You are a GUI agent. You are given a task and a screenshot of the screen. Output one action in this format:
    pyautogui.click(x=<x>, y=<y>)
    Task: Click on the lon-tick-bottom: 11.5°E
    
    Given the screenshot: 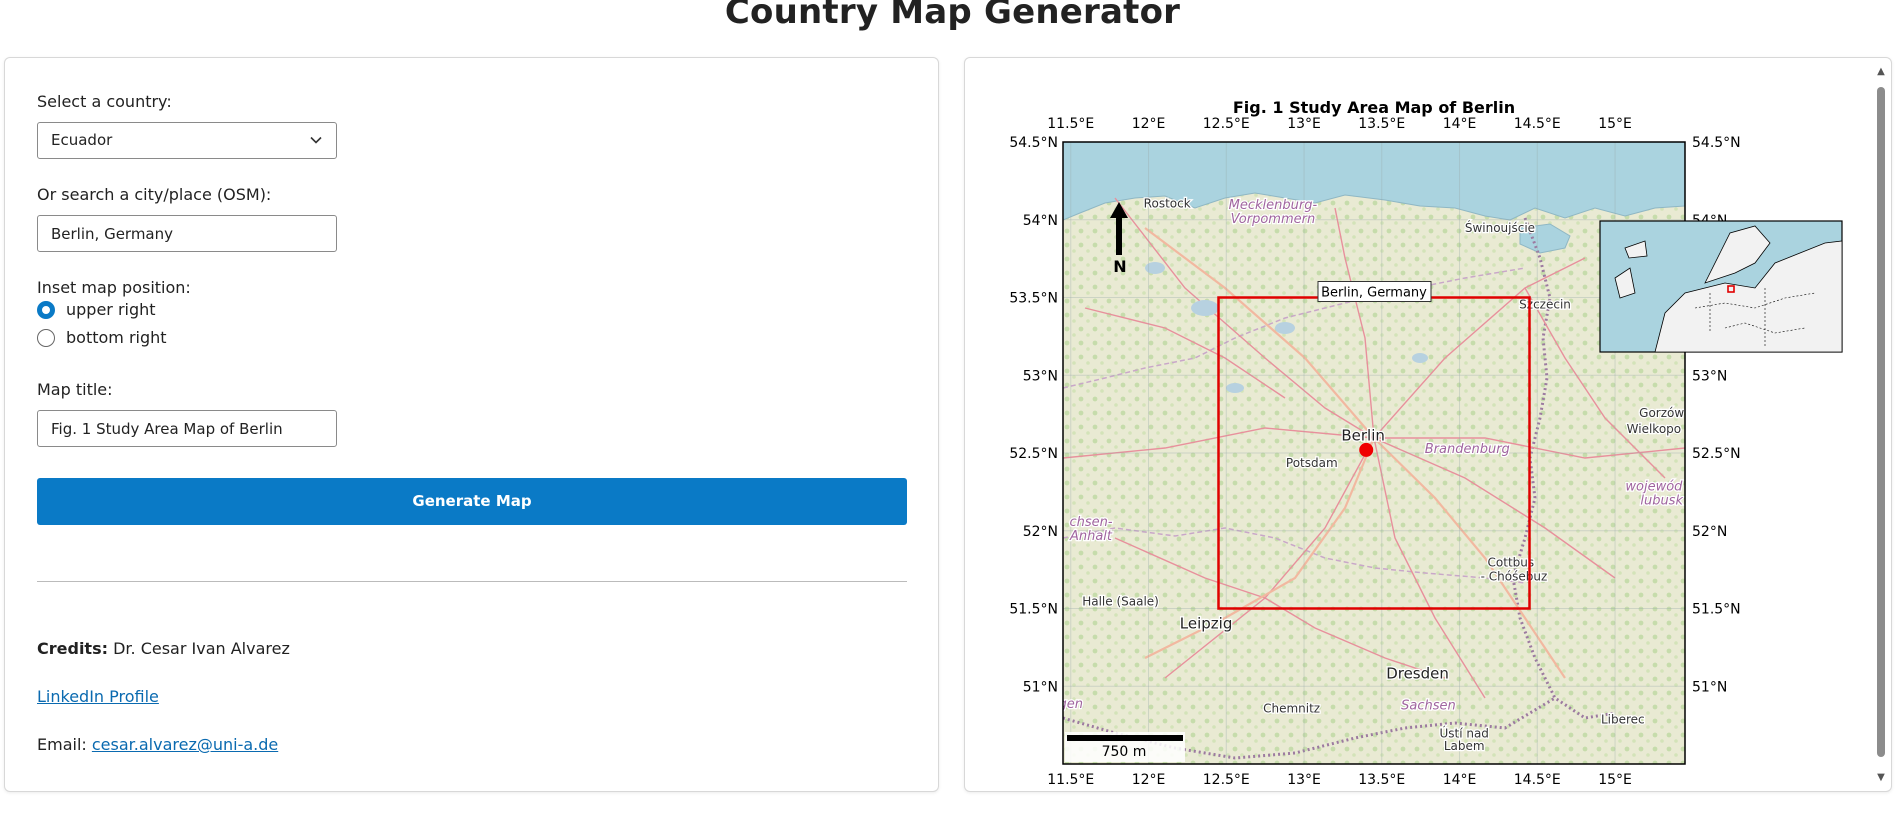 What is the action you would take?
    pyautogui.click(x=1070, y=780)
    